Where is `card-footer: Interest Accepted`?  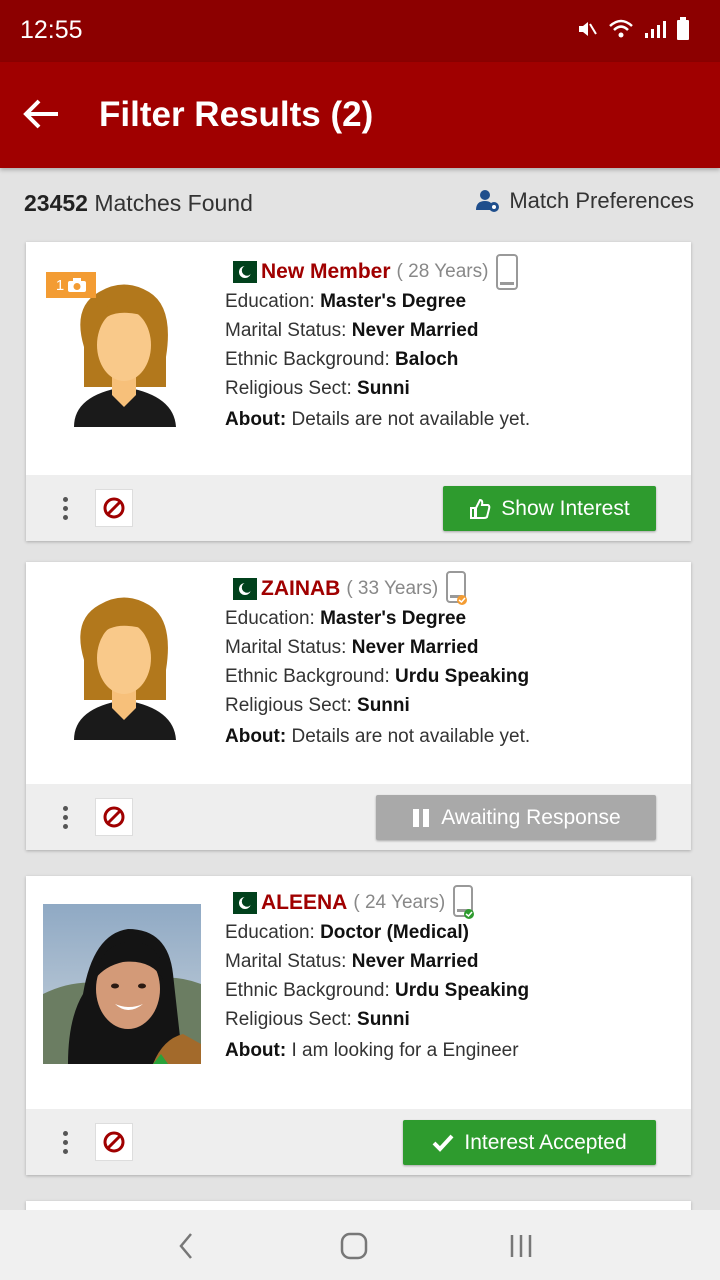
card-footer: Interest Accepted is located at coordinates (358, 1142).